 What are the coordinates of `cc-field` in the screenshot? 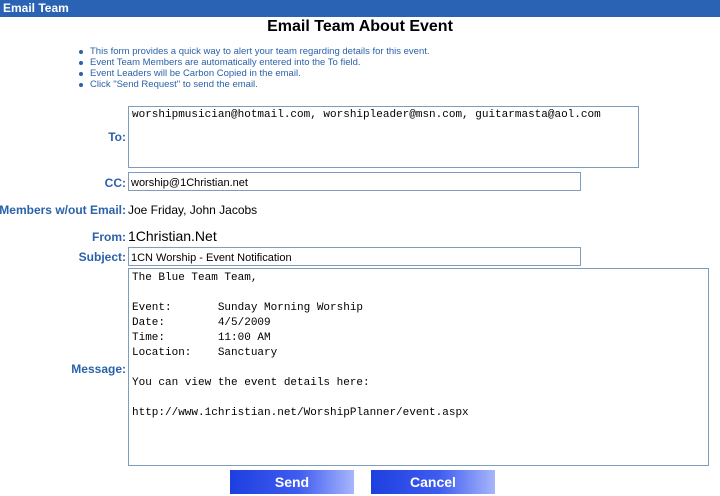 It's located at (354, 183).